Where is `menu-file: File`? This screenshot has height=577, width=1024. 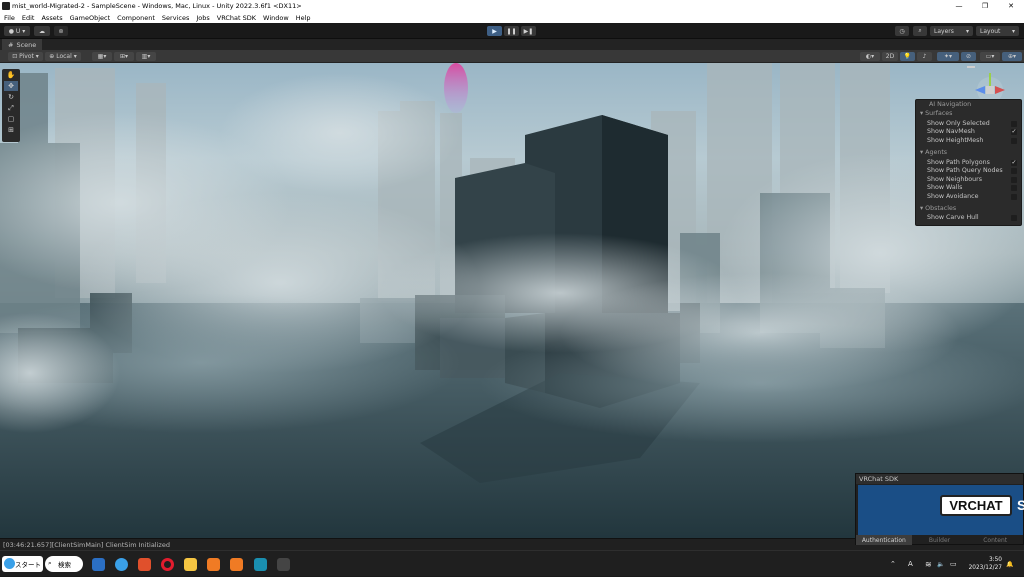
menu-file: File is located at coordinates (9, 18).